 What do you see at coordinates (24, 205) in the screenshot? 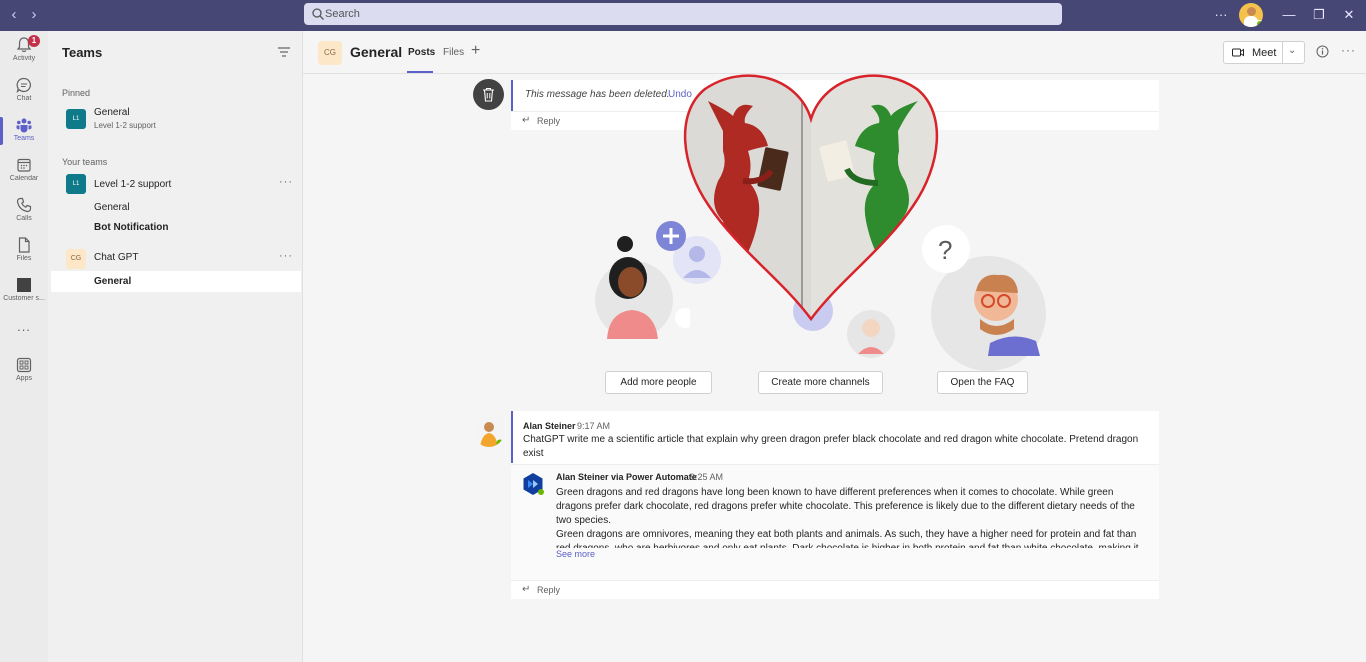
I see `phone-icon` at bounding box center [24, 205].